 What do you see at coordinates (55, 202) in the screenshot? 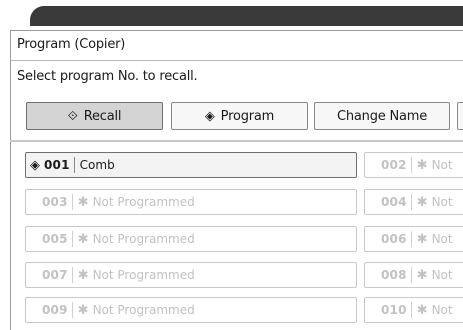
I see `program-number: 003` at bounding box center [55, 202].